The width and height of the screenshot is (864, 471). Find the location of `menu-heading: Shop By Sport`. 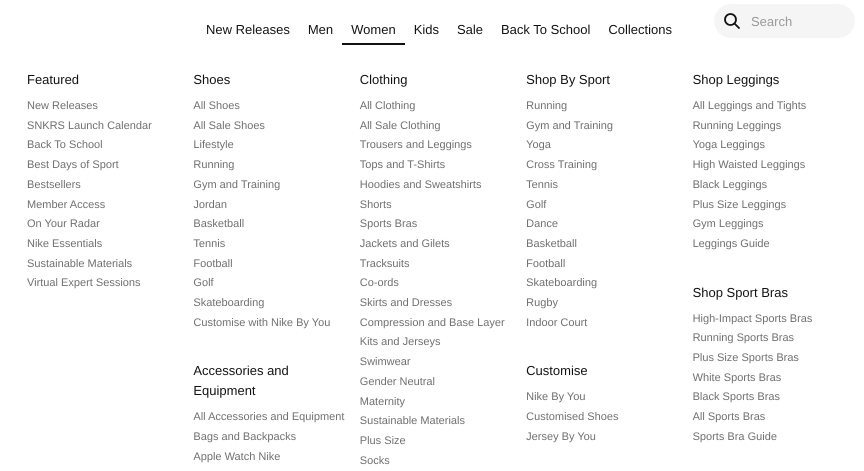

menu-heading: Shop By Sport is located at coordinates (568, 80).